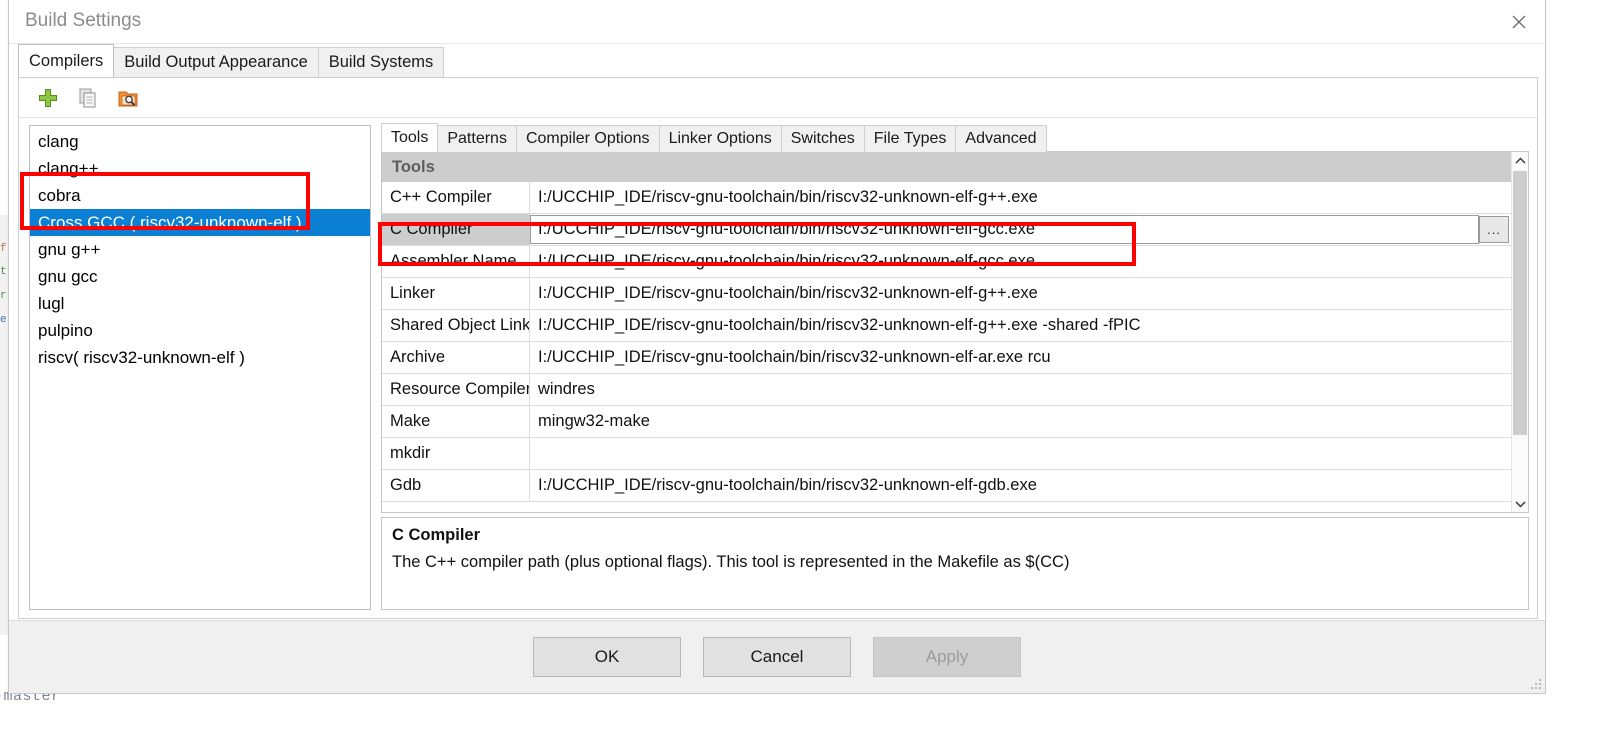 This screenshot has width=1620, height=744. Describe the element at coordinates (1536, 684) in the screenshot. I see `resize-grip` at that location.